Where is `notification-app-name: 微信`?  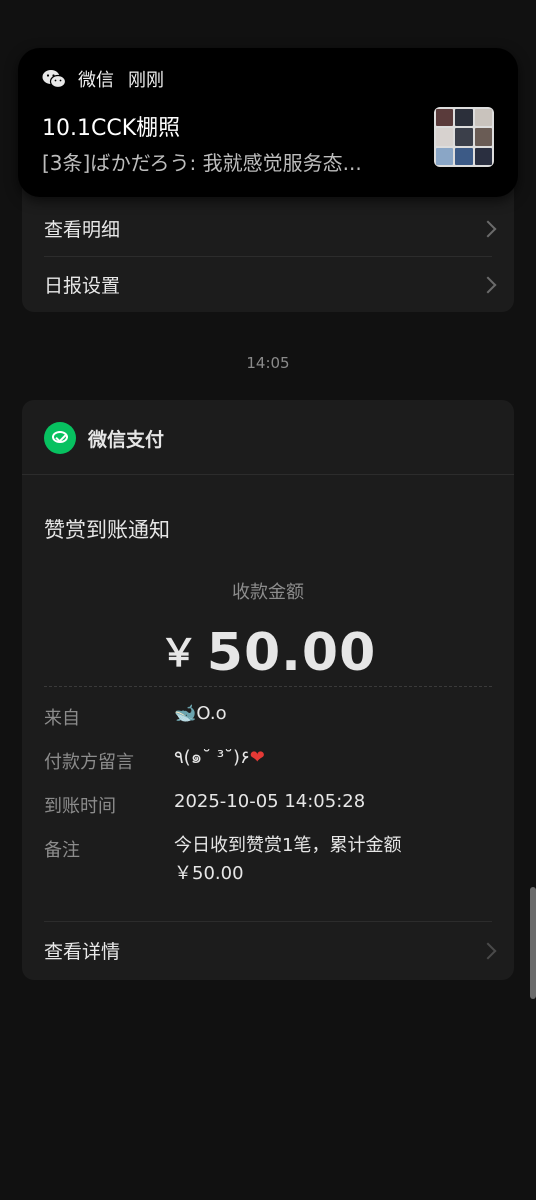 notification-app-name: 微信 is located at coordinates (96, 80).